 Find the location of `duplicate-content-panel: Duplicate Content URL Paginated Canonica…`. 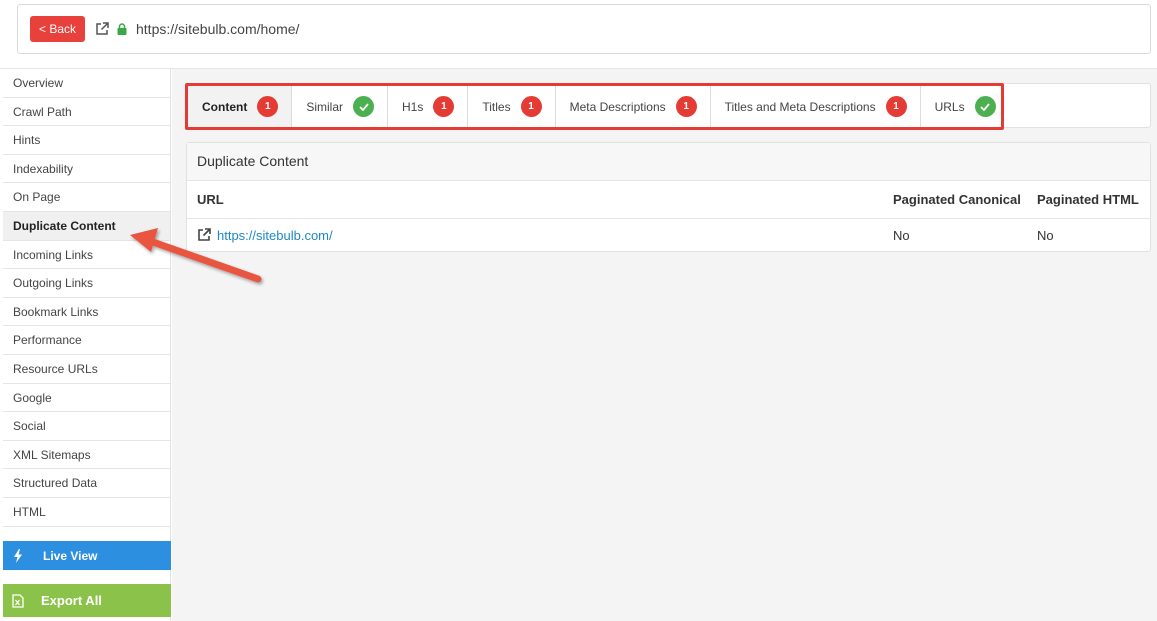

duplicate-content-panel: Duplicate Content URL Paginated Canonica… is located at coordinates (668, 197).